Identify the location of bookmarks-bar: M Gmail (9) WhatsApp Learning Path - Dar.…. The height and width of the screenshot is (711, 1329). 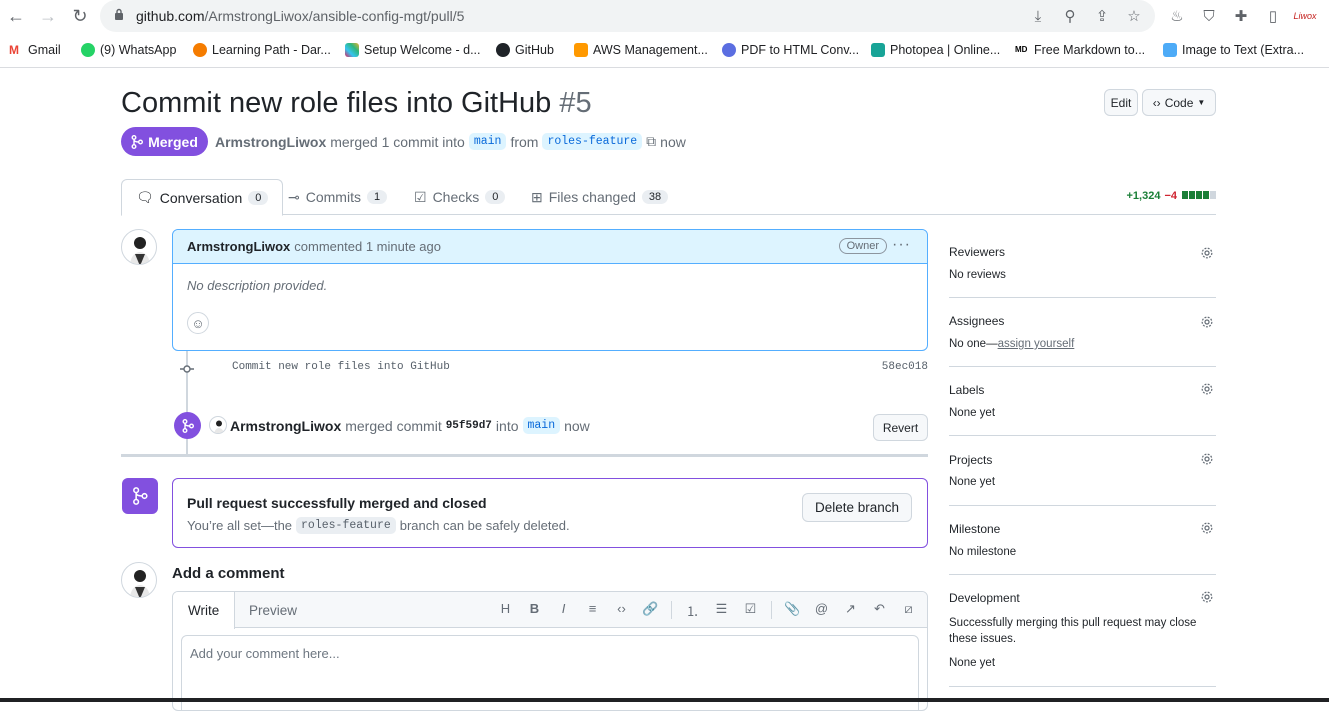
(664, 50).